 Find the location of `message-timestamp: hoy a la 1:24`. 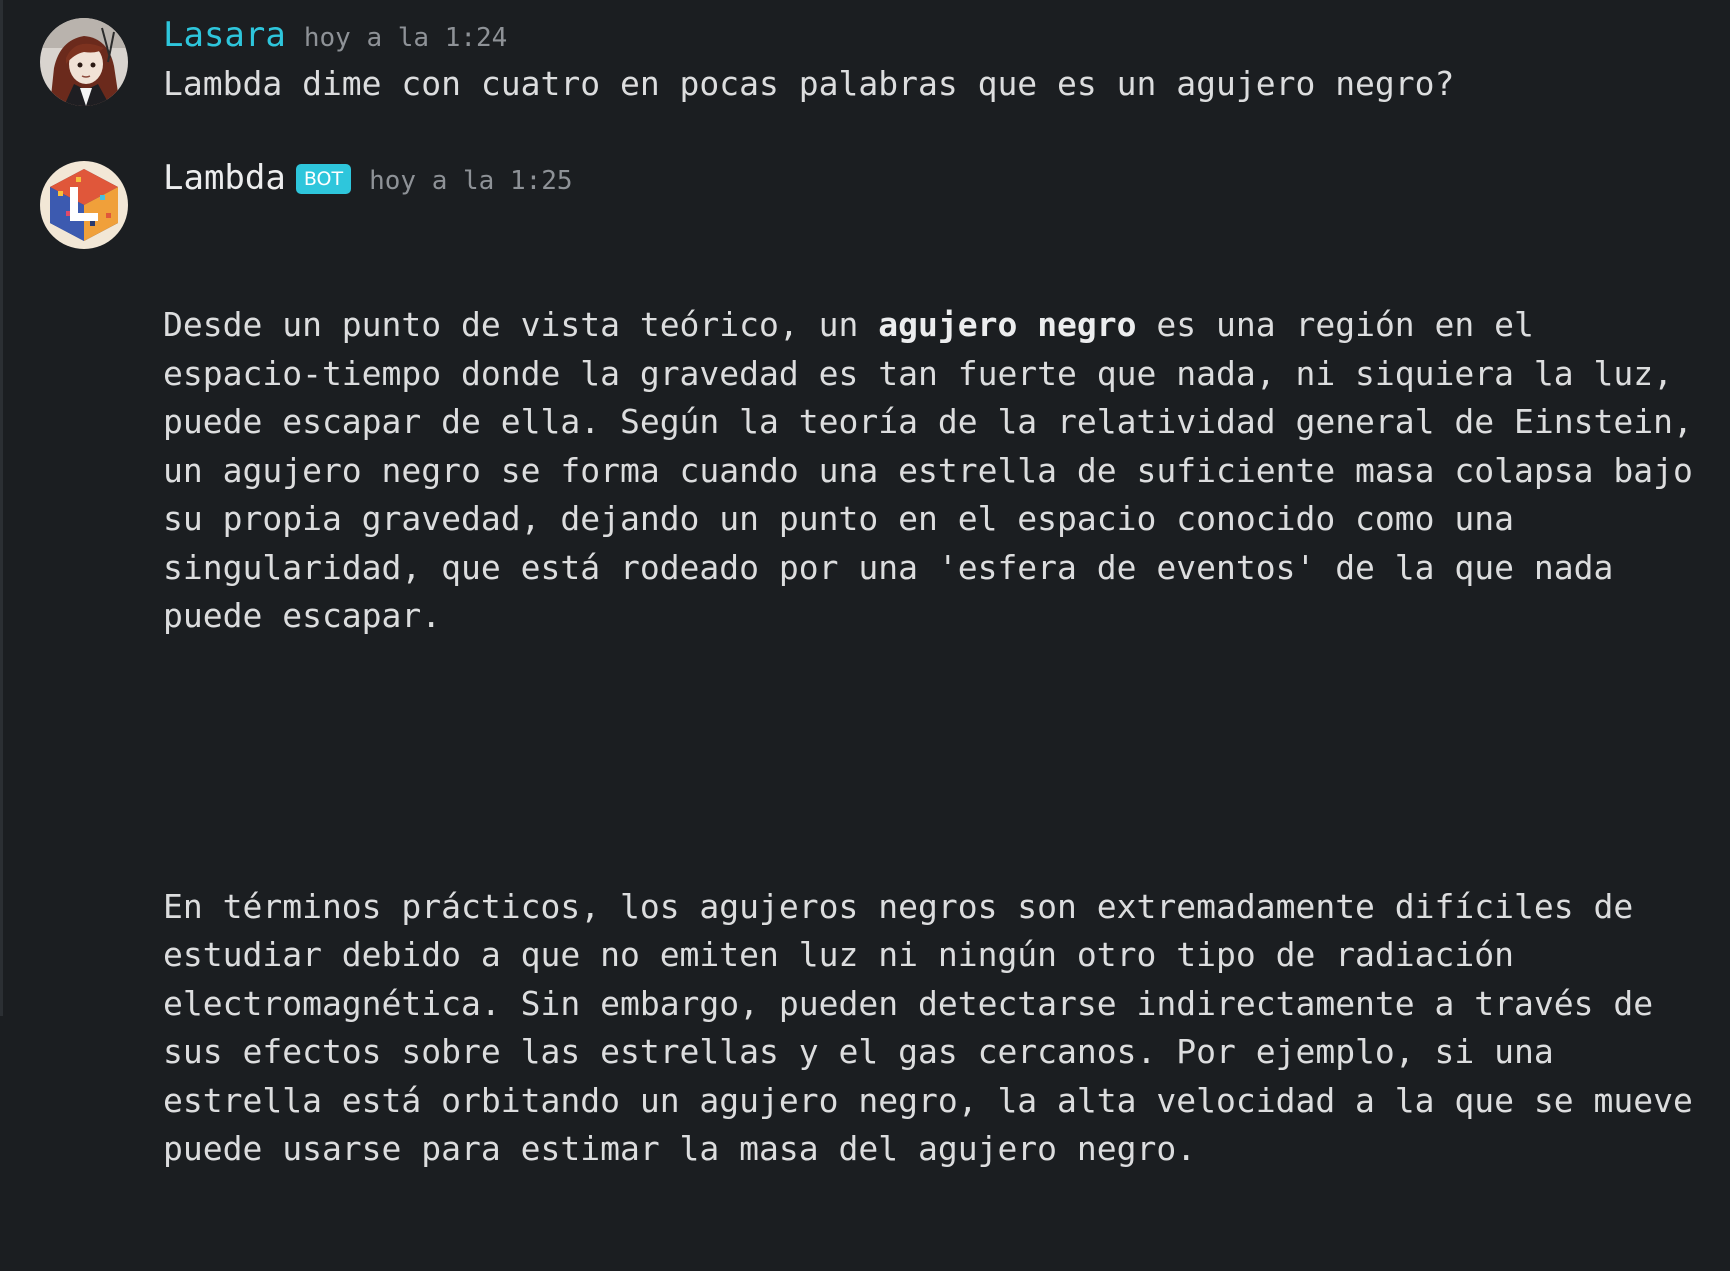

message-timestamp: hoy a la 1:24 is located at coordinates (406, 38).